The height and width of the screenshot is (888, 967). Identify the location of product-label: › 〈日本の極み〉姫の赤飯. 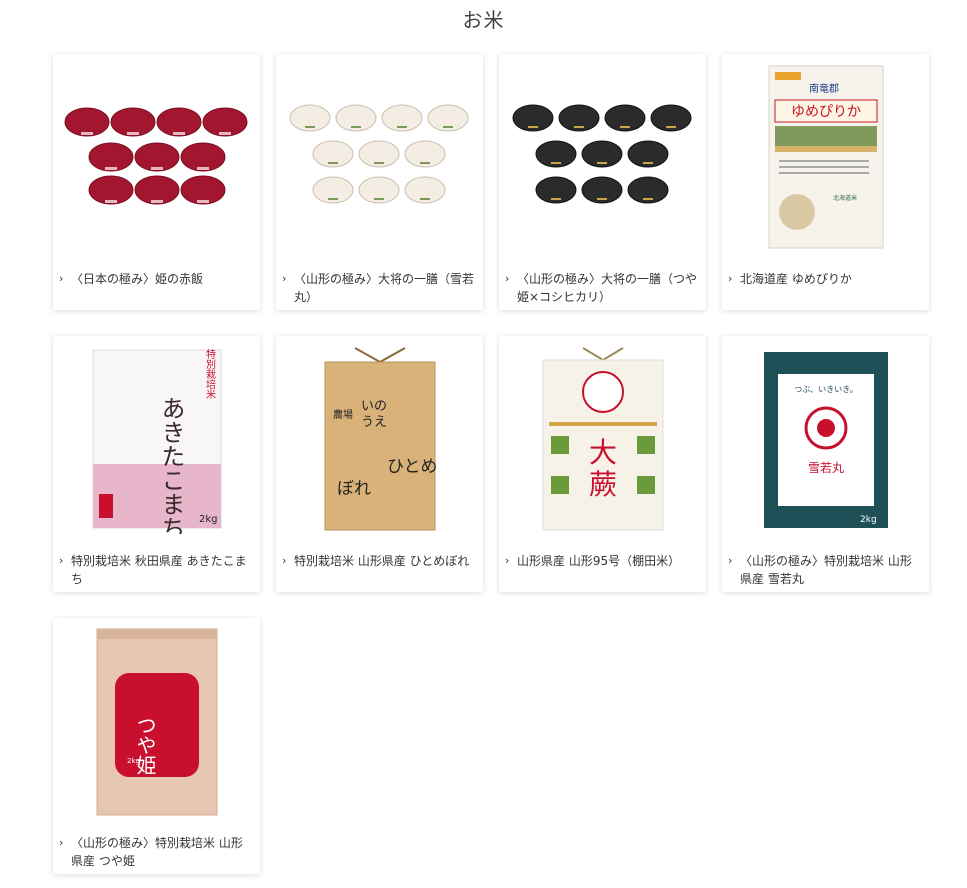
(155, 279).